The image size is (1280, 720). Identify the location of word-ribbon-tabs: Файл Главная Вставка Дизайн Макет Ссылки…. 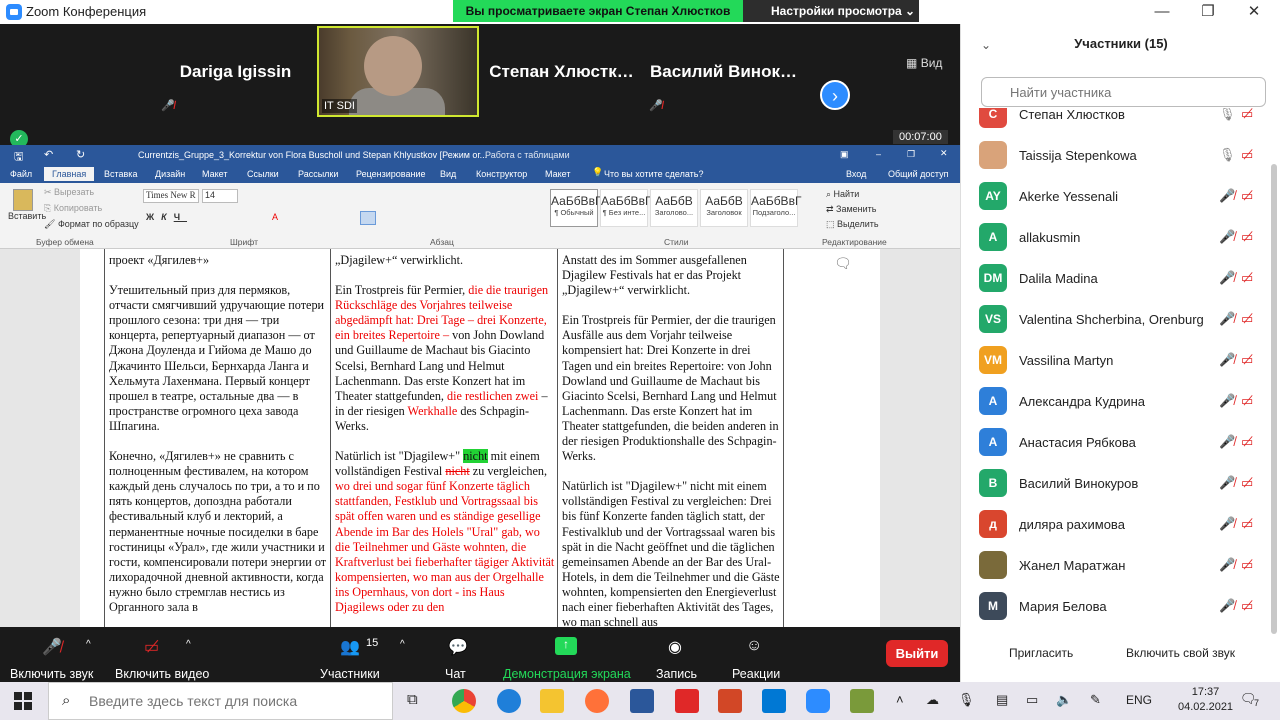
(480, 174).